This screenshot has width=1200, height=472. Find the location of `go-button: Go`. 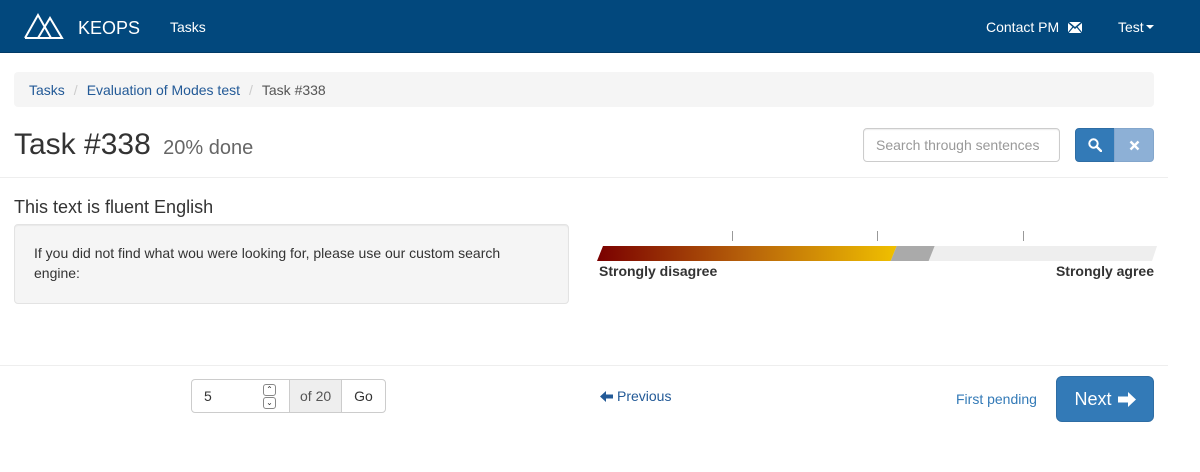

go-button: Go is located at coordinates (363, 396).